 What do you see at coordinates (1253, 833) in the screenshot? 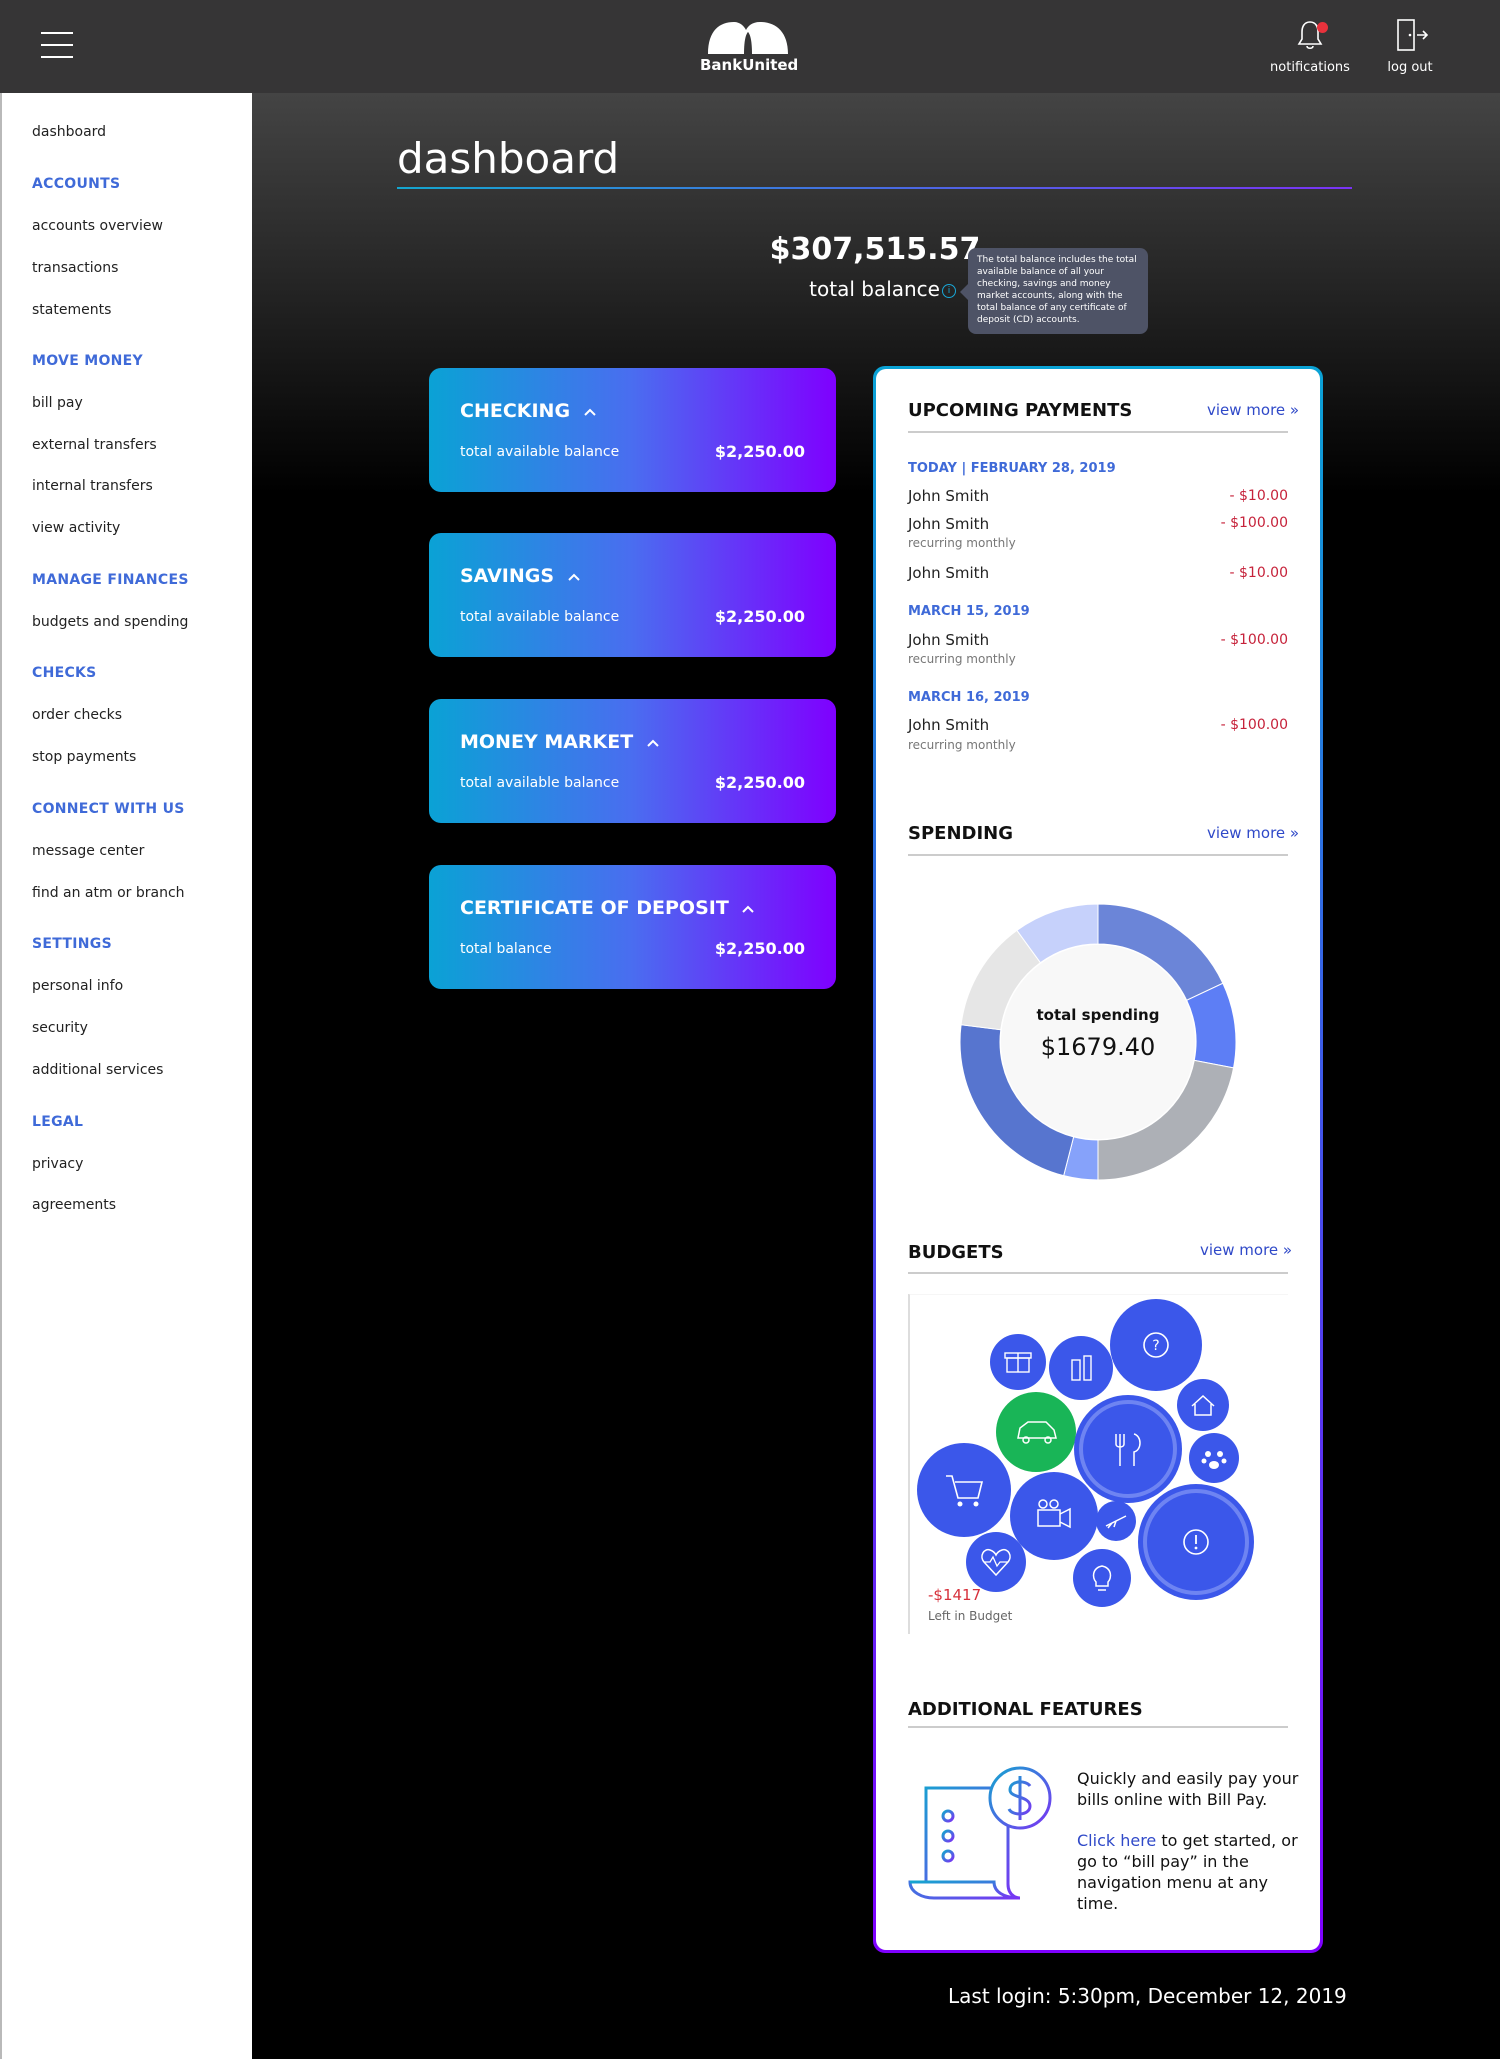
I see `spending-view-more-link: view more »` at bounding box center [1253, 833].